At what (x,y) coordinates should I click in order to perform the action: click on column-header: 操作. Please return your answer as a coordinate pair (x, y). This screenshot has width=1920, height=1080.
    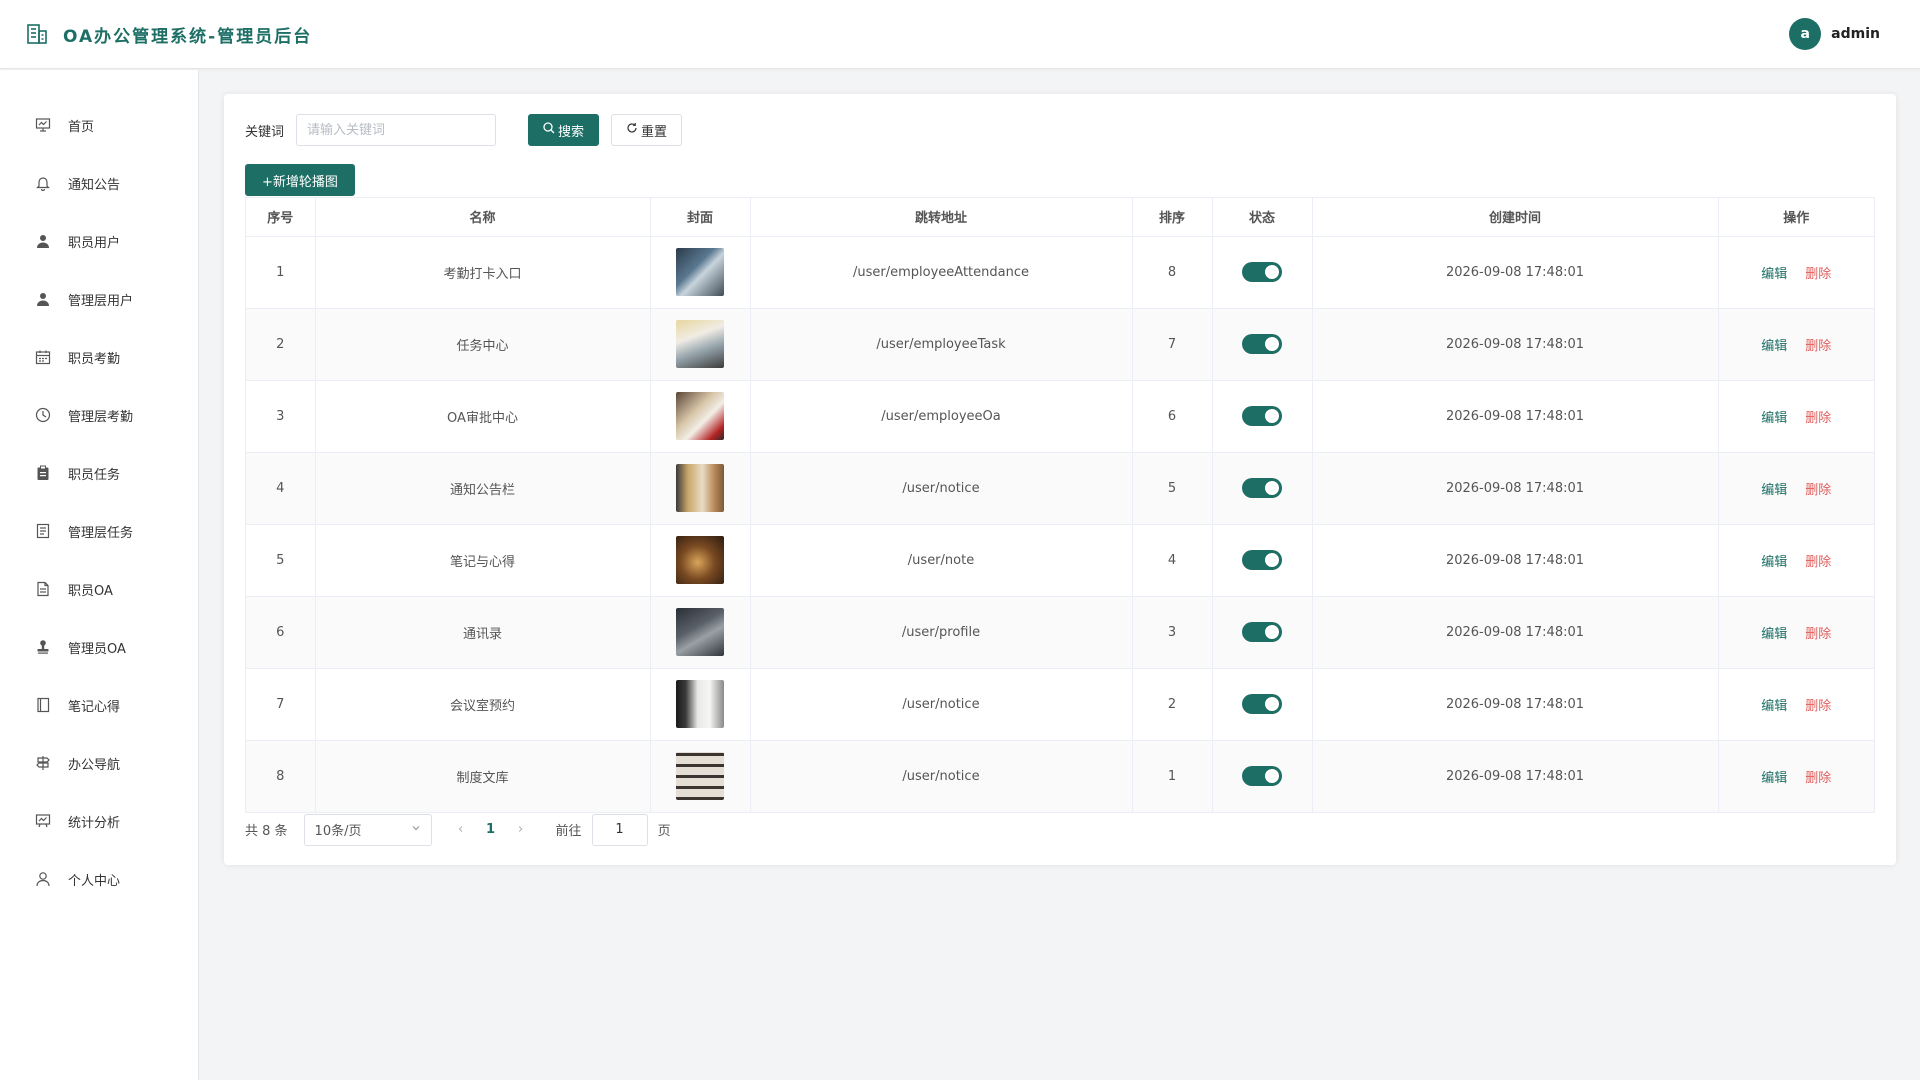
    Looking at the image, I should click on (1796, 217).